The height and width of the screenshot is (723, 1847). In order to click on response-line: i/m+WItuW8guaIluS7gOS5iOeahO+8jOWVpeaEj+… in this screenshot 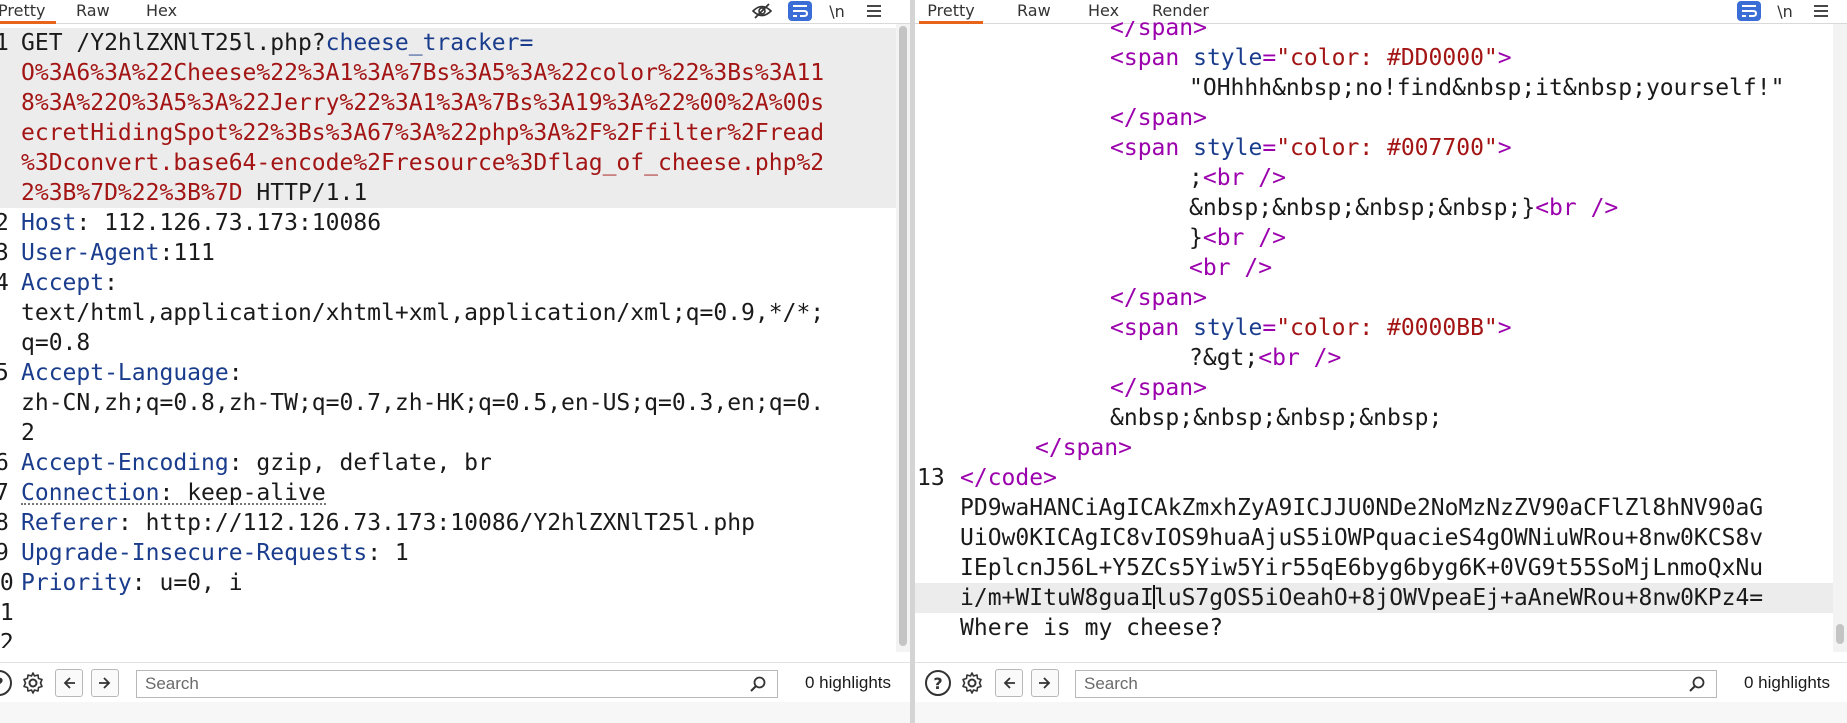, I will do `click(1374, 598)`.